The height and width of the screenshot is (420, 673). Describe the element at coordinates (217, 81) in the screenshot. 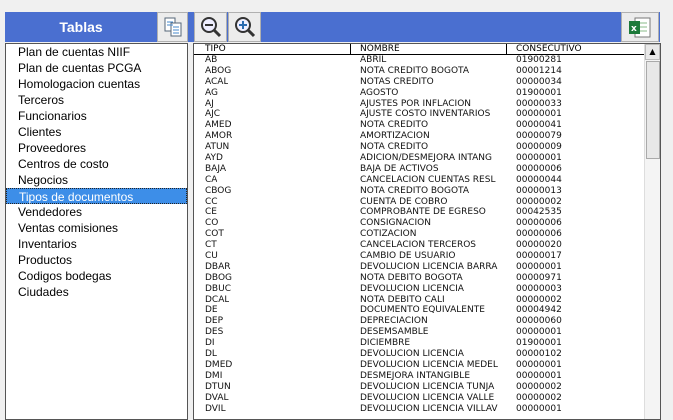

I see `cell-tipo: ACAL` at that location.